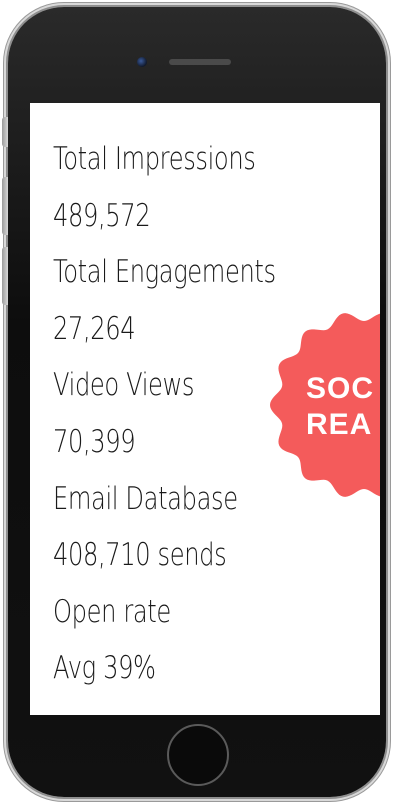 The width and height of the screenshot is (393, 803). What do you see at coordinates (339, 424) in the screenshot?
I see `badge-line-2: REA` at bounding box center [339, 424].